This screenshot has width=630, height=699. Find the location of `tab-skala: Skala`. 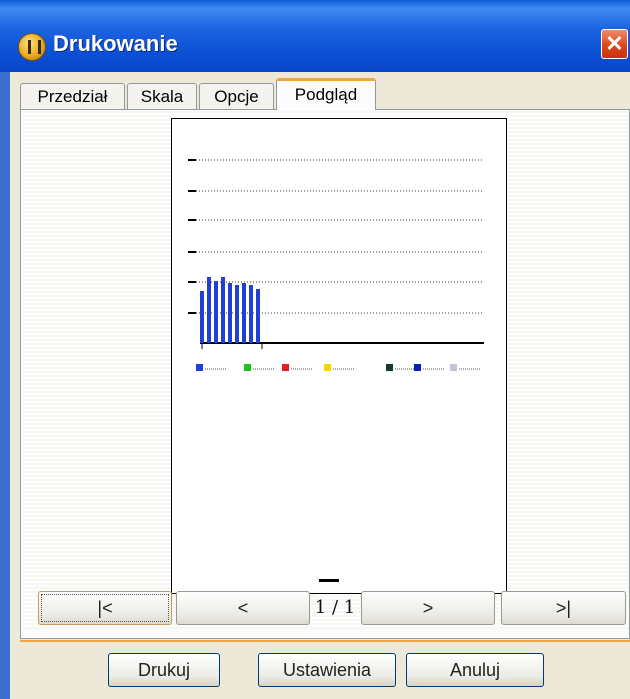

tab-skala: Skala is located at coordinates (162, 96).